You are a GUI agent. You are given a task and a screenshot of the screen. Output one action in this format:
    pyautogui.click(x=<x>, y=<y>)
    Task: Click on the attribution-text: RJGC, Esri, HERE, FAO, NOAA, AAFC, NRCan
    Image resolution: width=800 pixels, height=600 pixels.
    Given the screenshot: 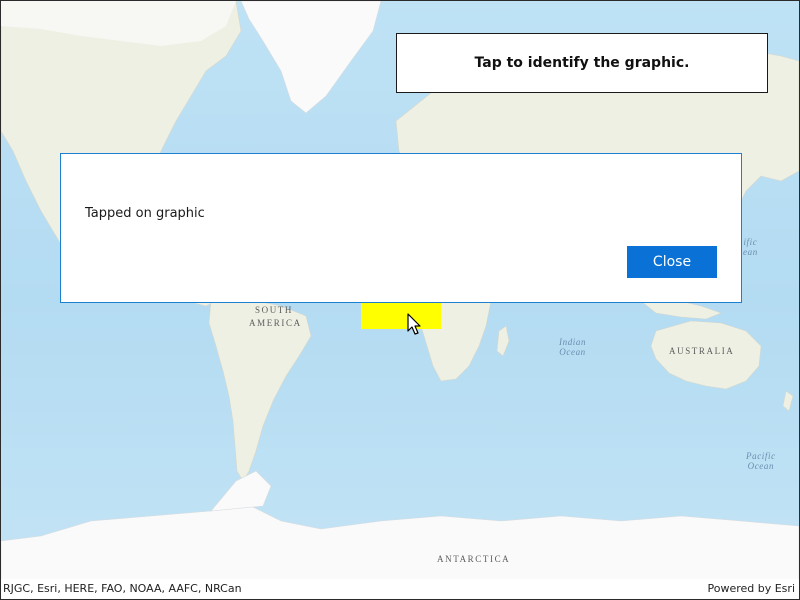 What is the action you would take?
    pyautogui.click(x=122, y=588)
    